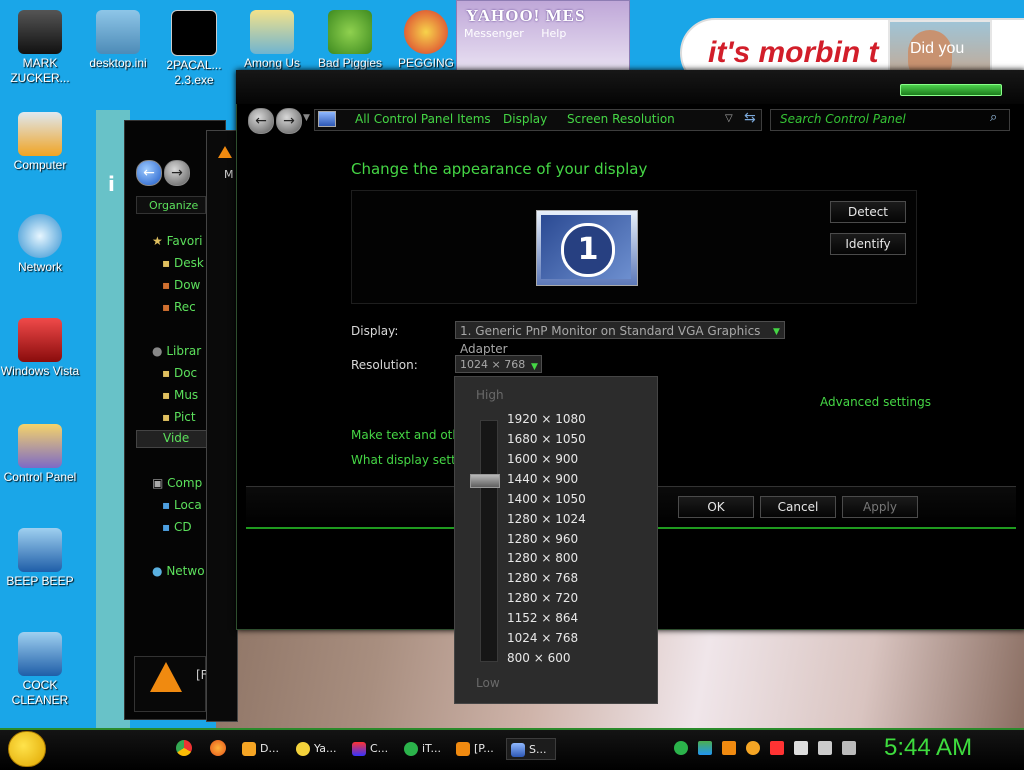 The image size is (1024, 770). What do you see at coordinates (40, 670) in the screenshot?
I see `desktop-icon-cock-cleaner: COCK CLEANER` at bounding box center [40, 670].